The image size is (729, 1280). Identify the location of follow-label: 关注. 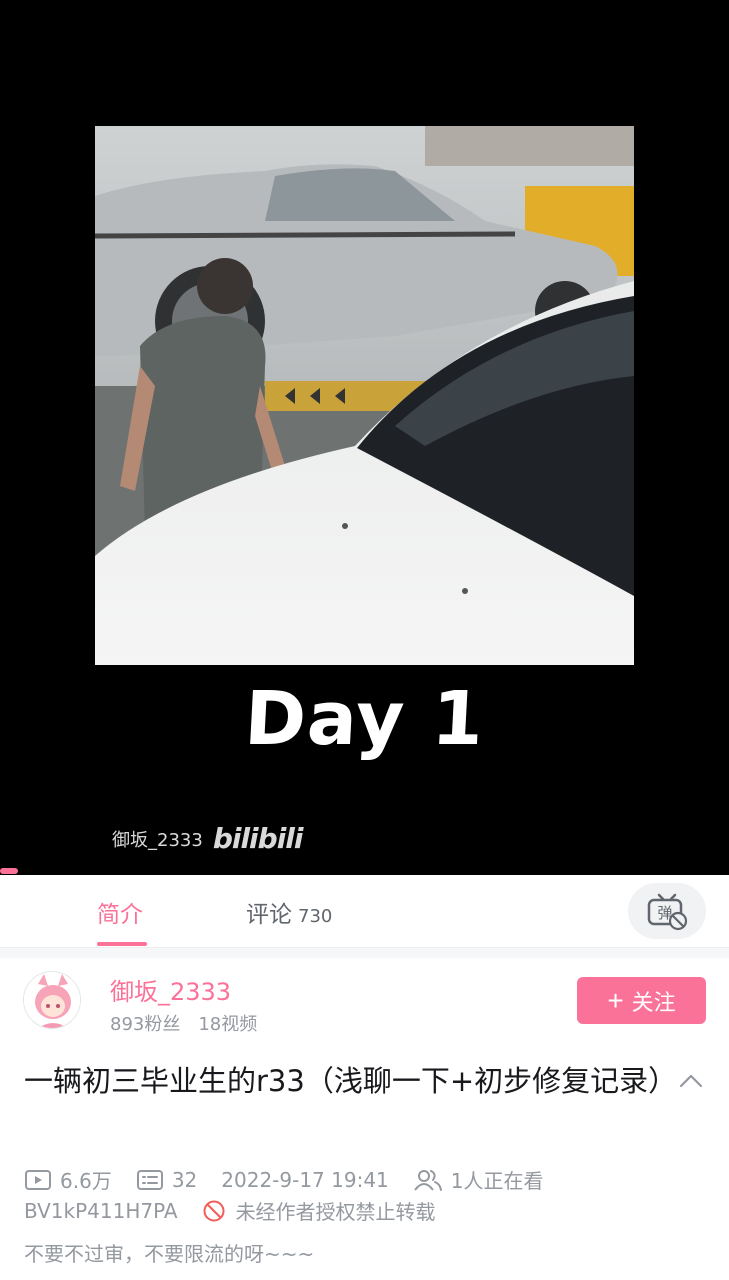
(653, 1002).